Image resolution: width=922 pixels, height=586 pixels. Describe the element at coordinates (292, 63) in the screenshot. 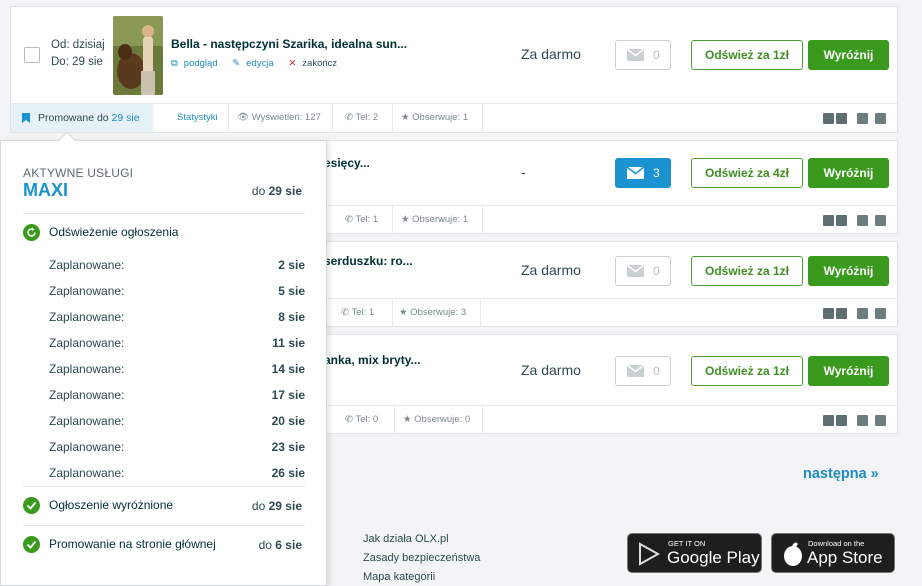

I see `close-icon: ✕` at that location.